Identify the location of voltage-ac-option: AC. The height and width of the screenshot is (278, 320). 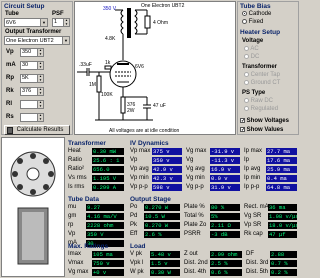
(251, 49).